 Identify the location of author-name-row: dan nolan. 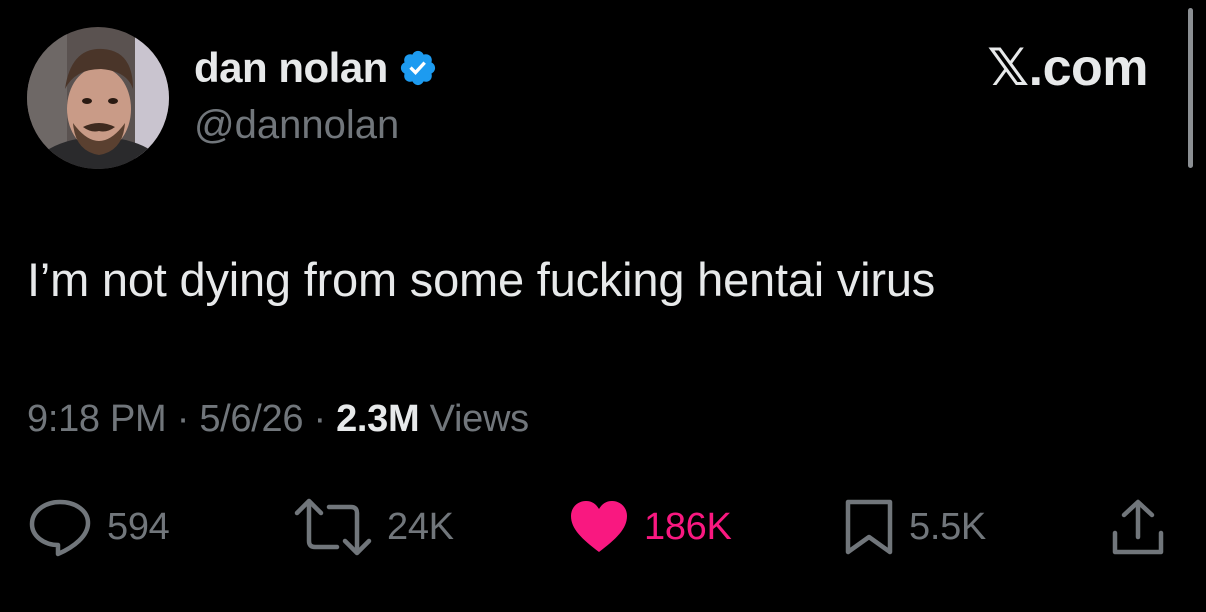
(316, 68).